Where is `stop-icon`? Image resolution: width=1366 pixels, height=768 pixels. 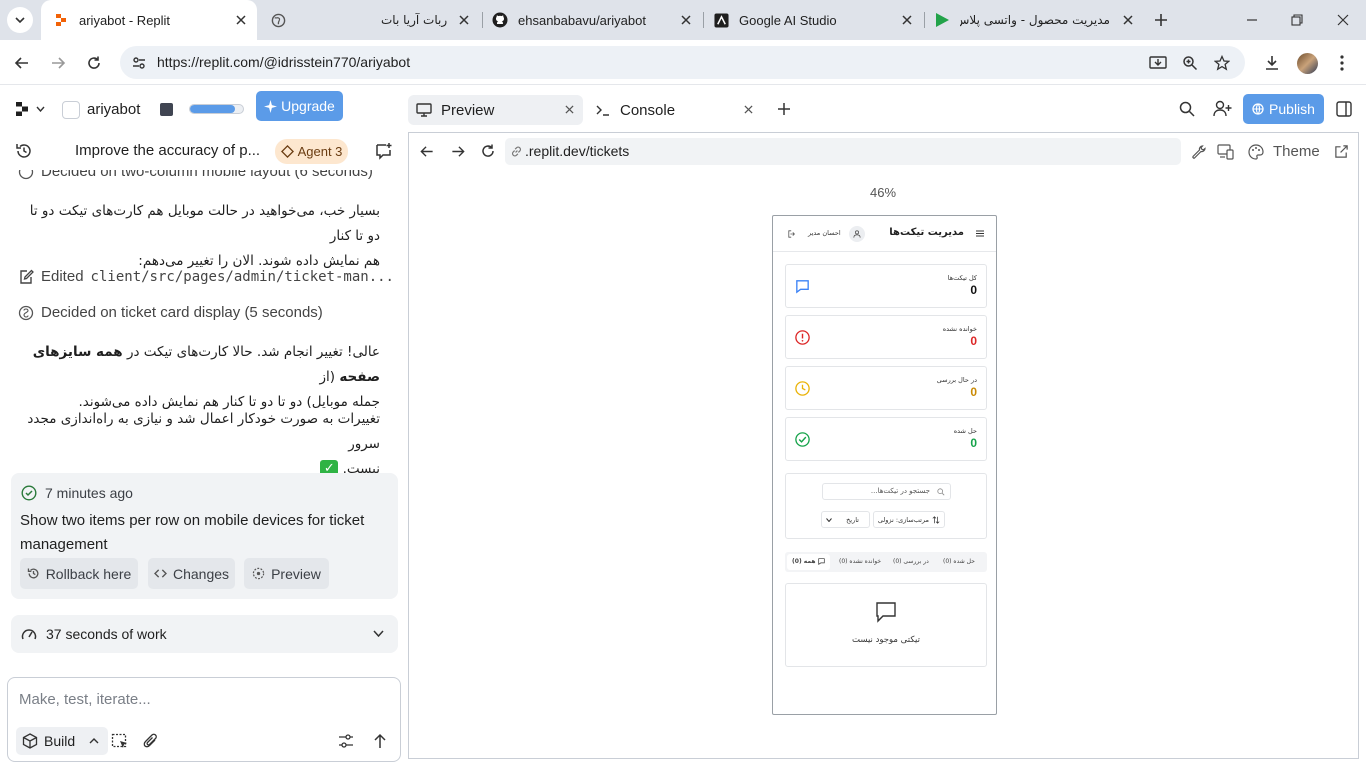 stop-icon is located at coordinates (166, 109).